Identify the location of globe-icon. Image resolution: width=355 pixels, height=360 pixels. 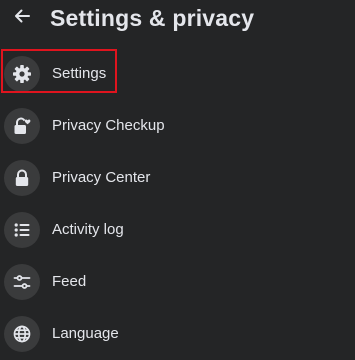
(22, 334).